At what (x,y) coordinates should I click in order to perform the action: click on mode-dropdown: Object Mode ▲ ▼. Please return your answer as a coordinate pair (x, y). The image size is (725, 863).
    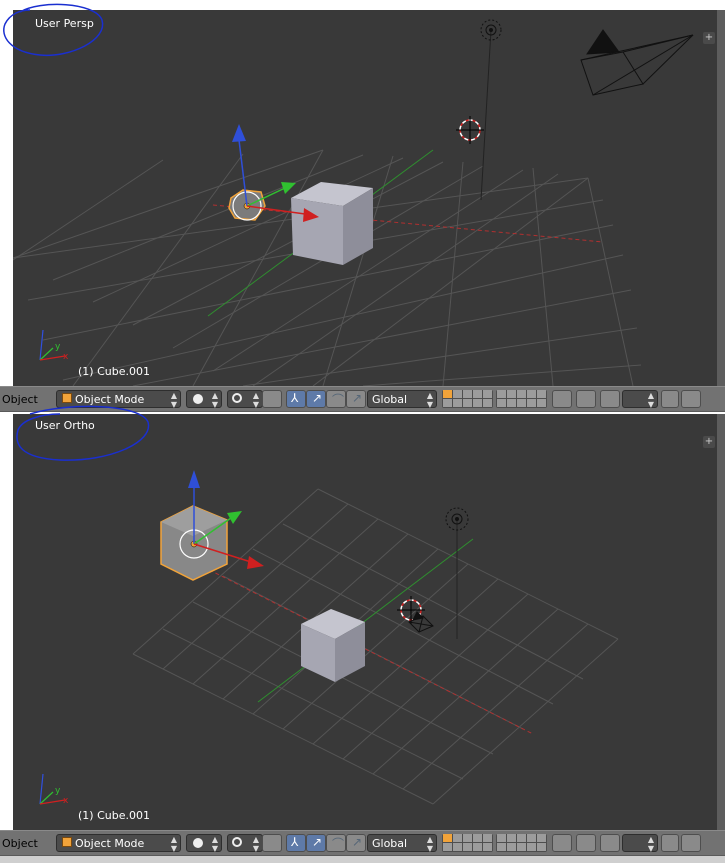
    Looking at the image, I should click on (118, 843).